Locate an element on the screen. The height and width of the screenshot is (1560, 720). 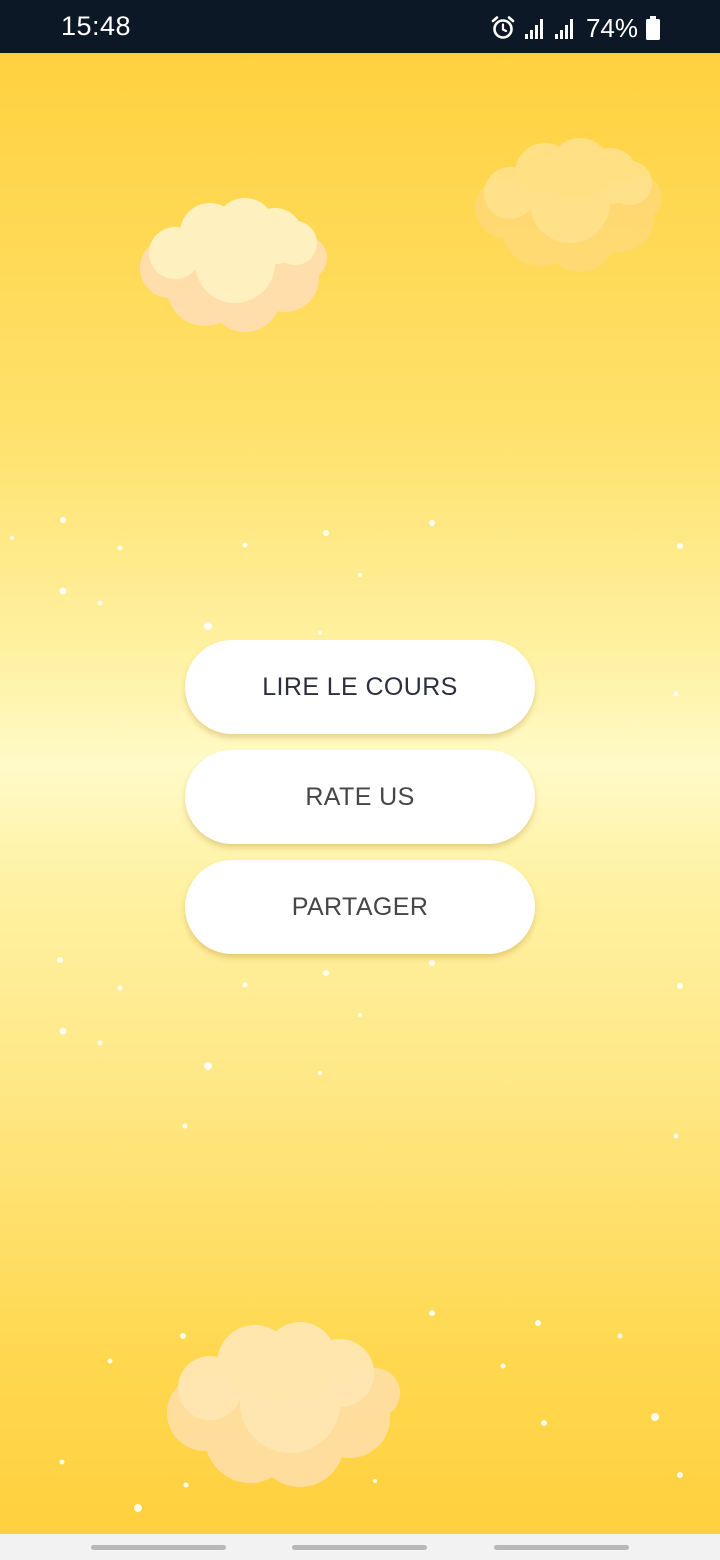
rate-us-button: RATE US is located at coordinates (360, 797).